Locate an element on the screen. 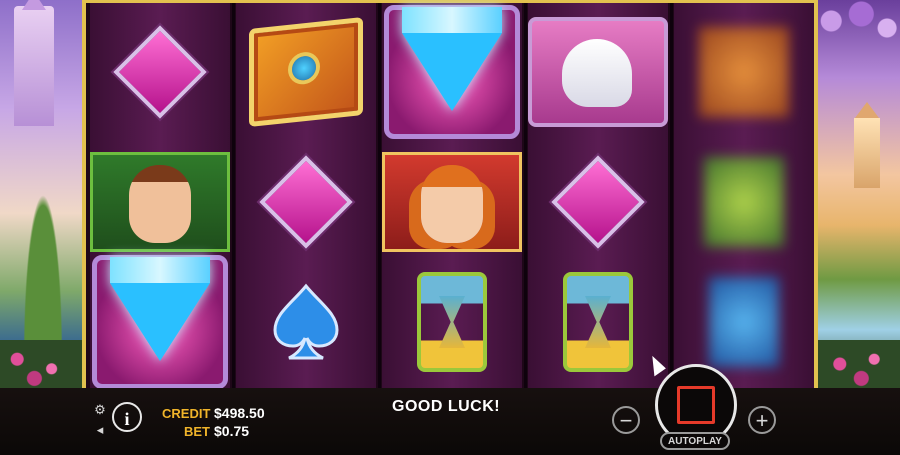 The image size is (900, 455). prince-portrait-icon is located at coordinates (160, 202).